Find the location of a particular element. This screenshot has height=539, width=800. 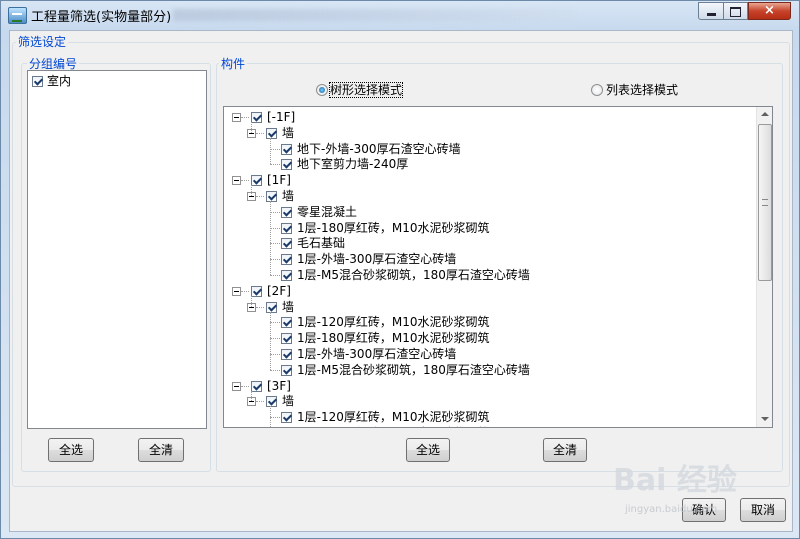

scroll-down-icon is located at coordinates (765, 419).